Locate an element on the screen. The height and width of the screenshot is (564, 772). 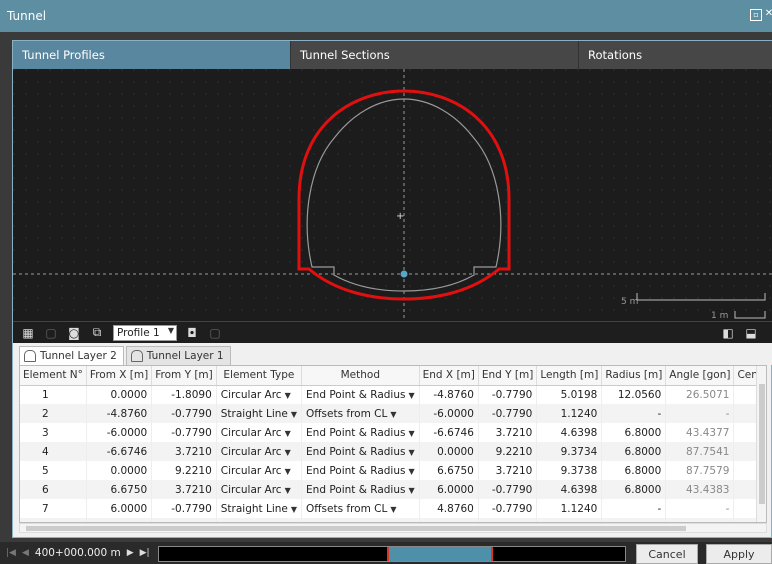
column-header: End Y [m] is located at coordinates (508, 376).